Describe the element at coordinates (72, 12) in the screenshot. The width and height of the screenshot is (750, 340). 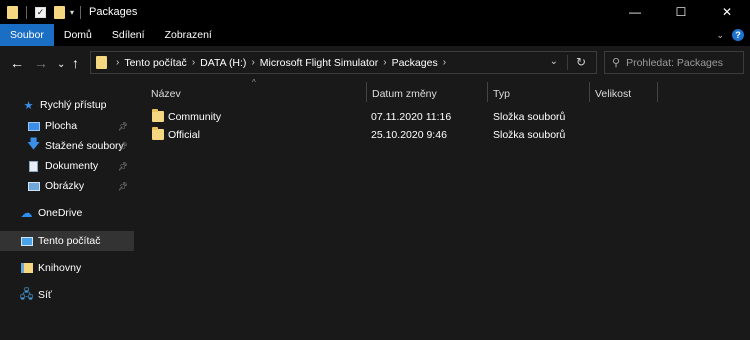
I see `customize-toolbar-chevron-icon: ▾` at that location.